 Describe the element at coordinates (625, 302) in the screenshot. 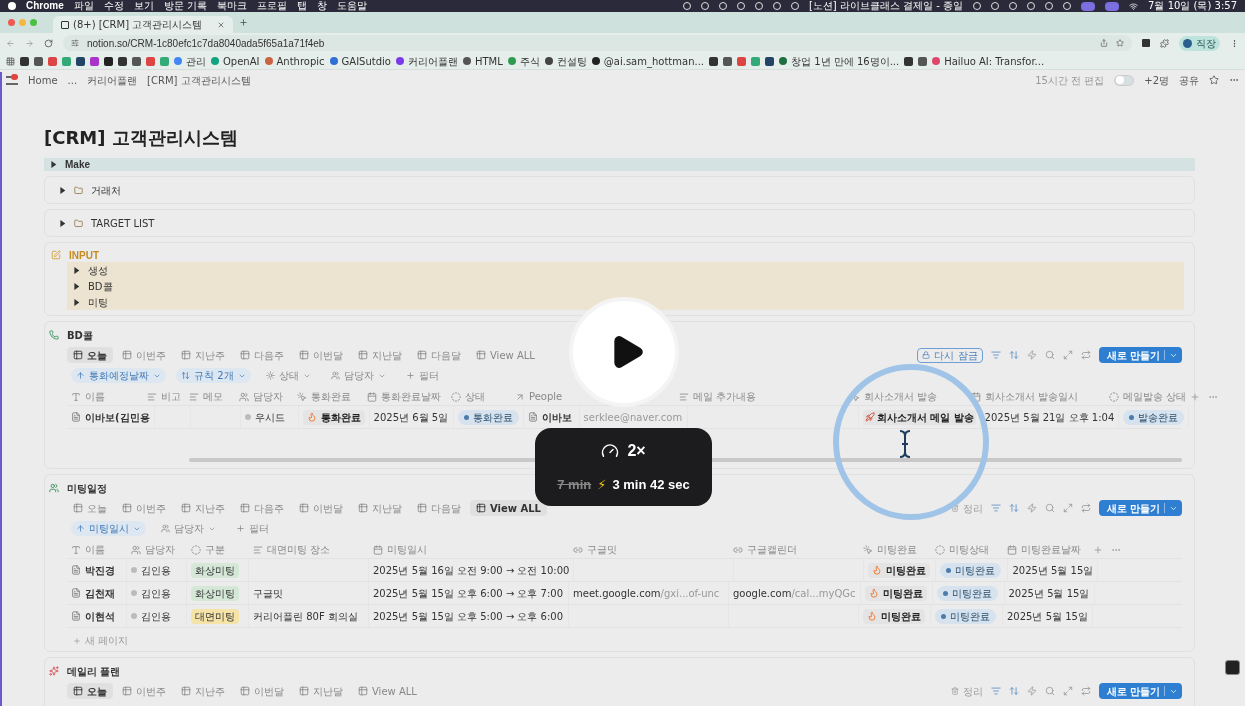

I see `toggle-row: 미팅` at that location.